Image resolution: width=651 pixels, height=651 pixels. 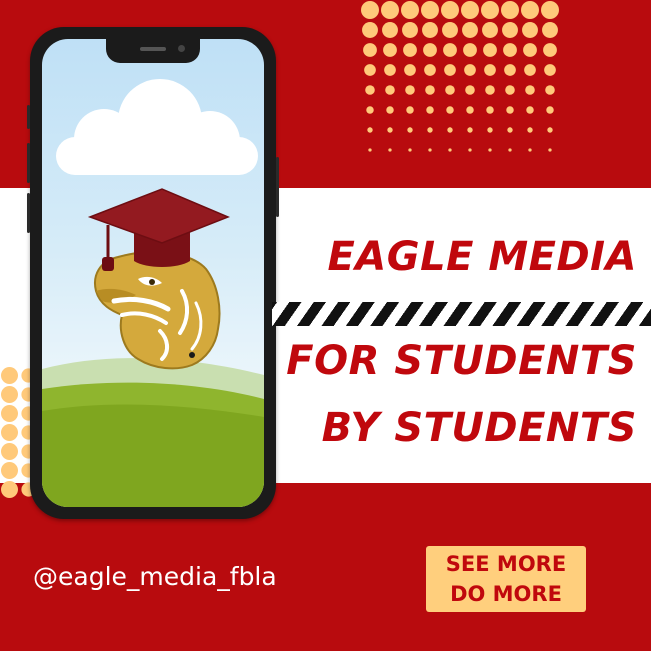 I want to click on headline-for-students: FOR STUDENTS, so click(x=461, y=361).